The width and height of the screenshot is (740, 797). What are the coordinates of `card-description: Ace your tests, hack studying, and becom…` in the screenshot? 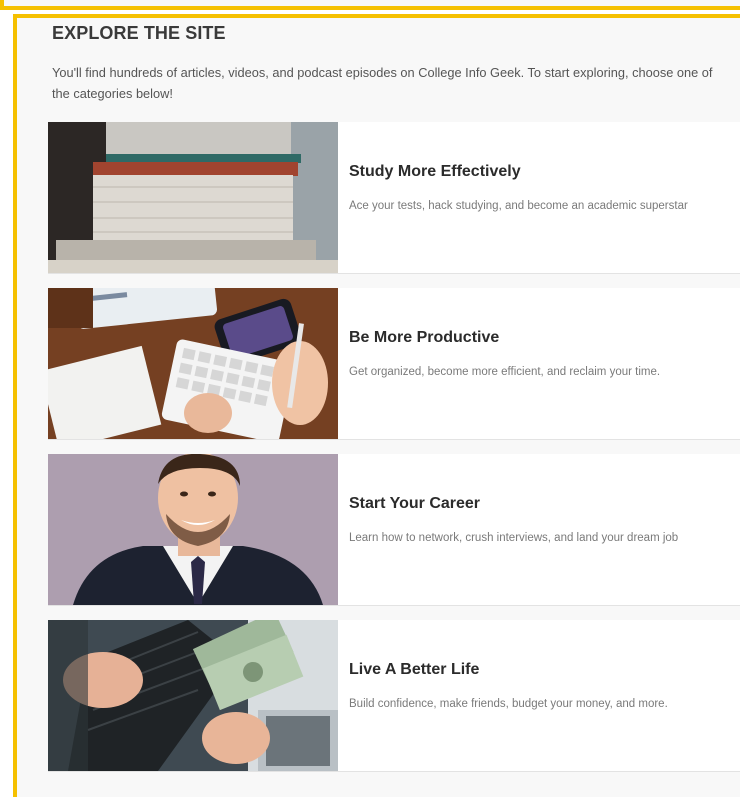 It's located at (518, 206).